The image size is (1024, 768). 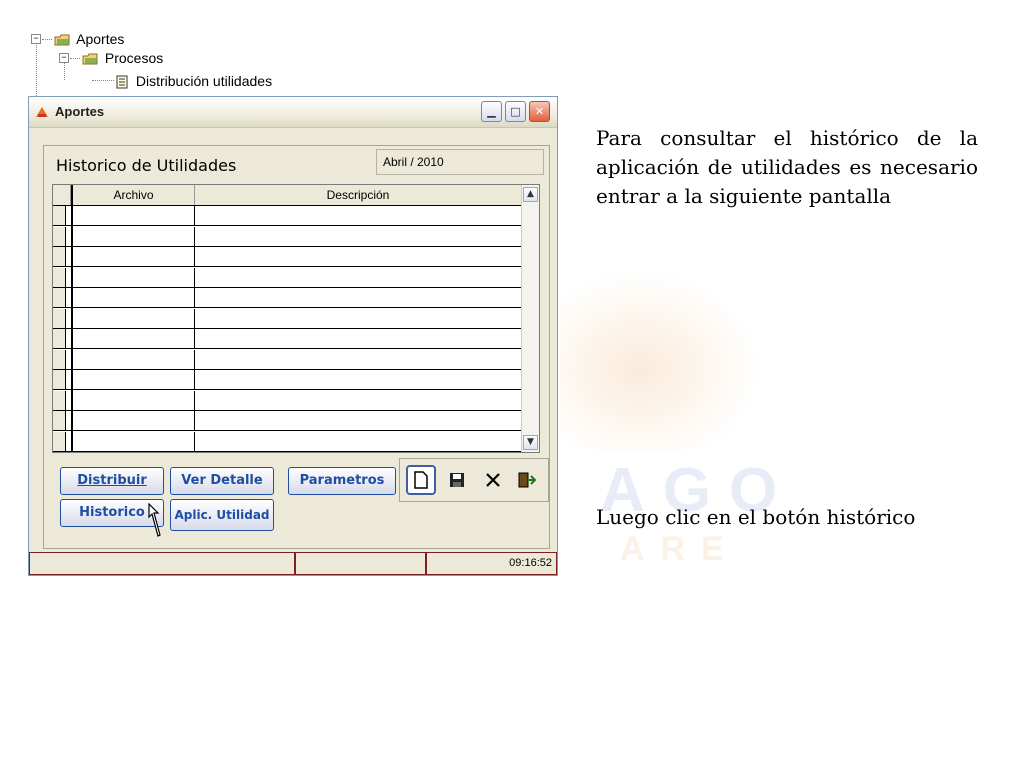 I want to click on scroll-down-button: ▼, so click(x=530, y=442).